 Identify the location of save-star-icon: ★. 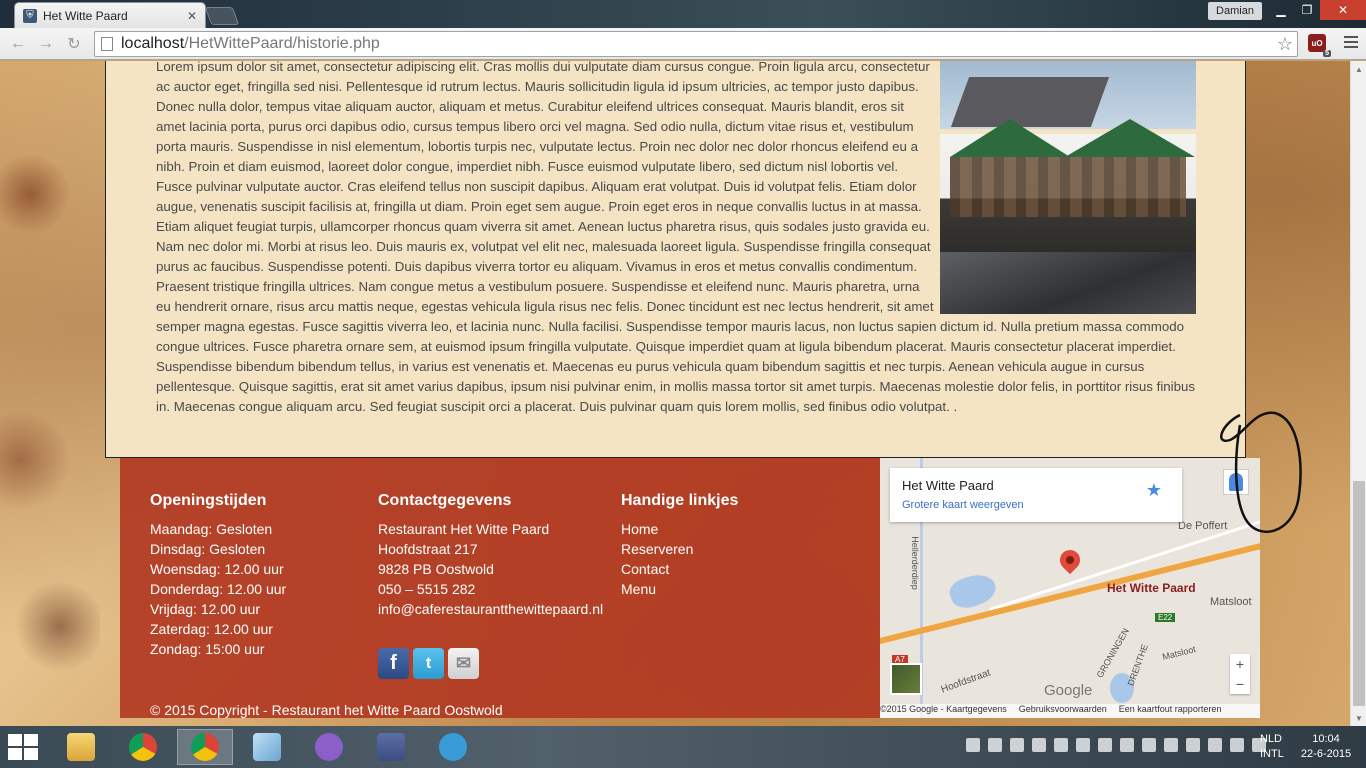
(1154, 490).